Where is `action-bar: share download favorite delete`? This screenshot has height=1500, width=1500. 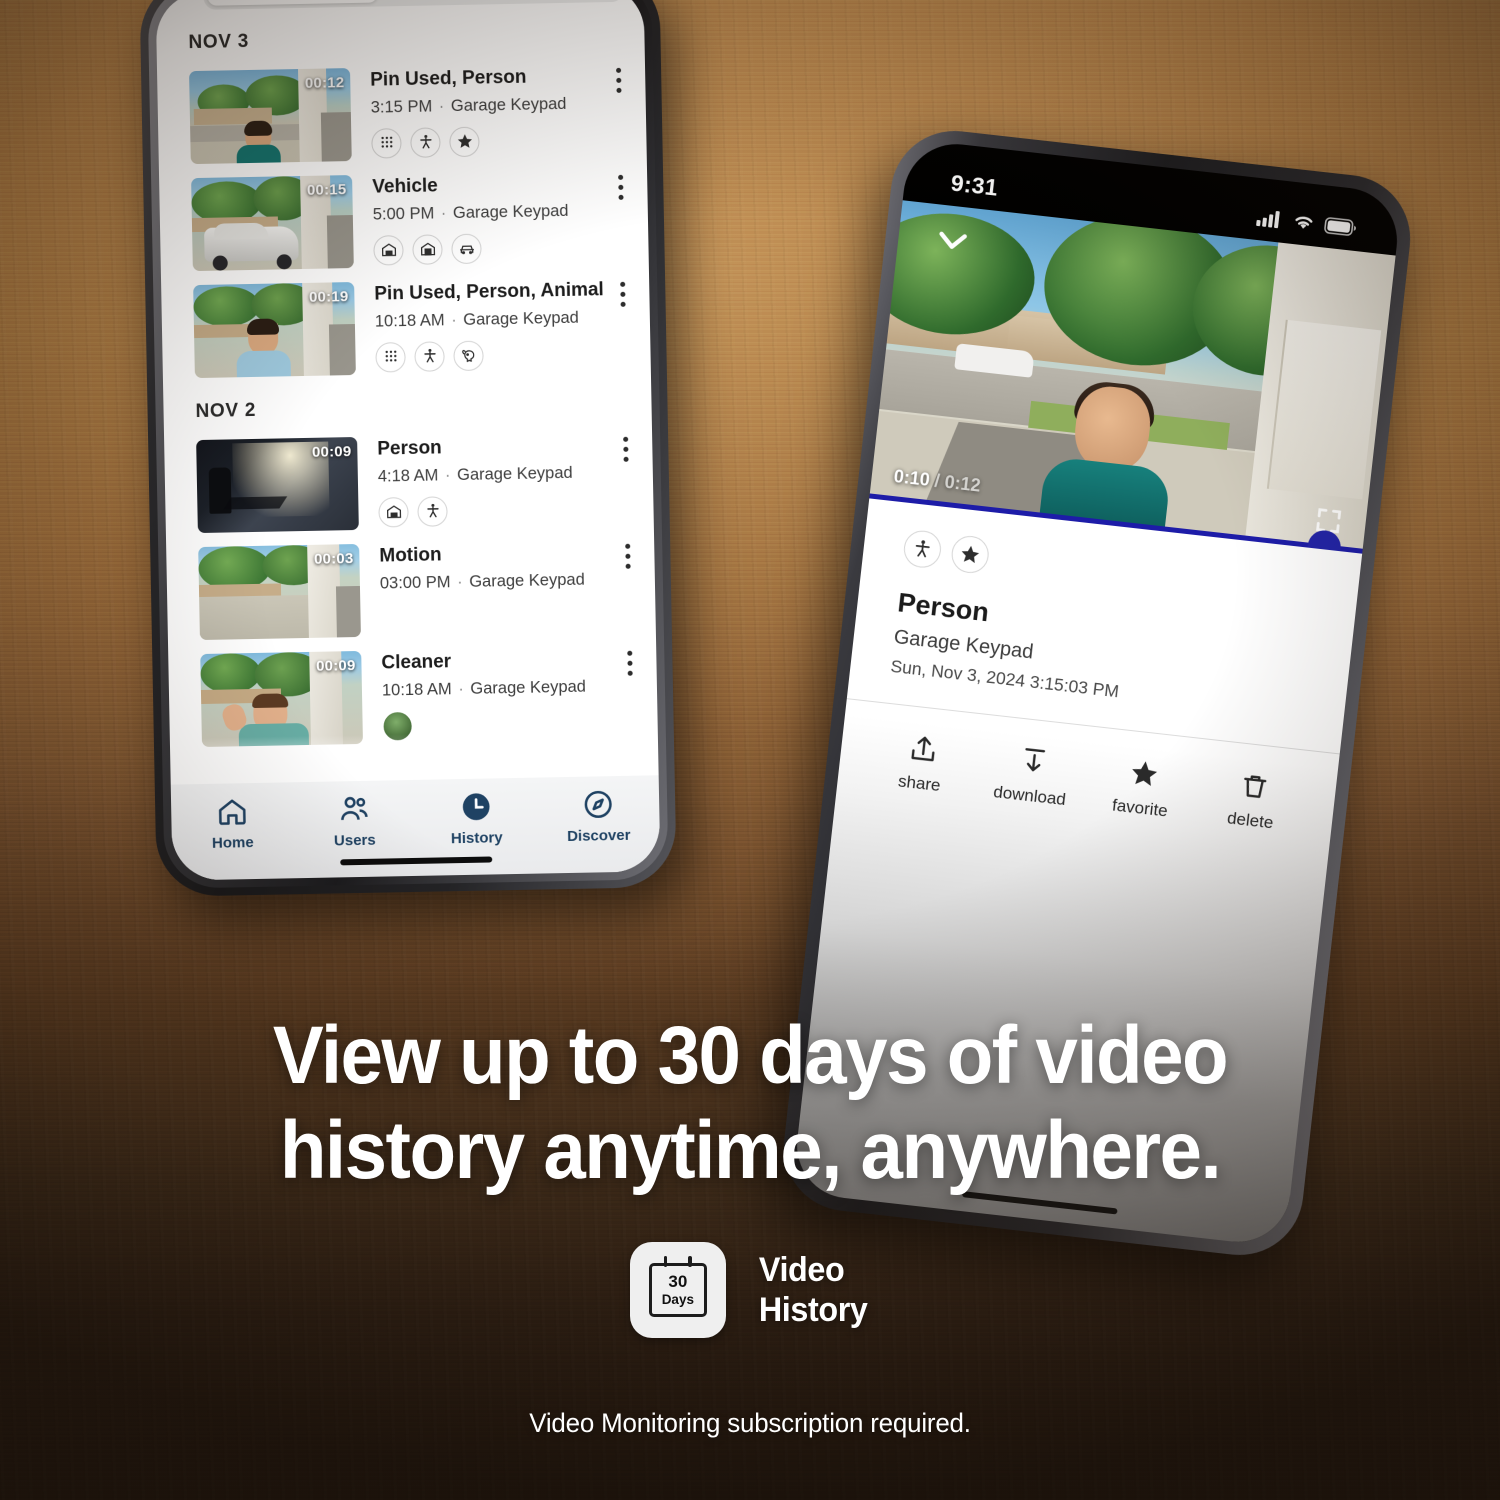 action-bar: share download favorite delete is located at coordinates (1088, 769).